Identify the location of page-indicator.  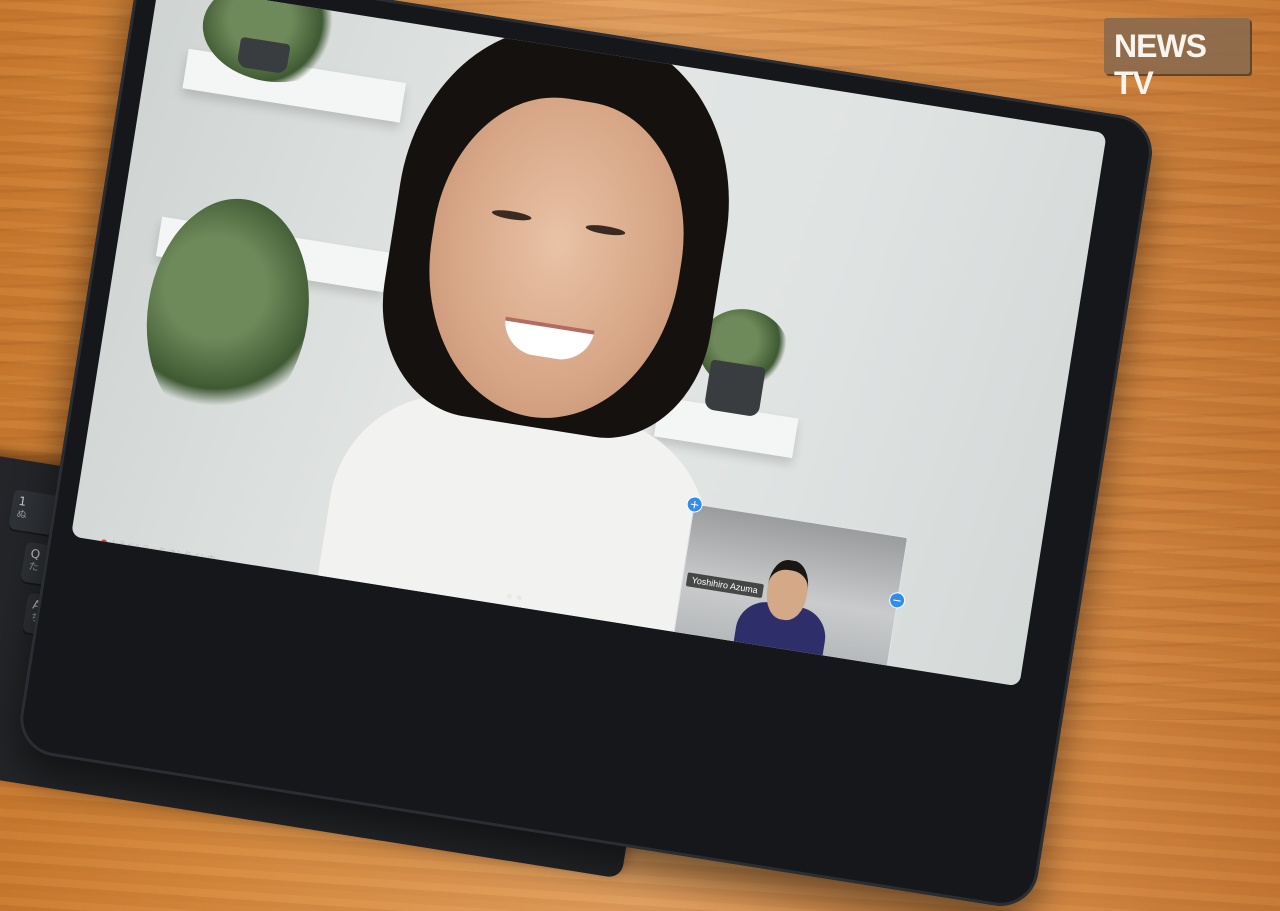
(517, 595).